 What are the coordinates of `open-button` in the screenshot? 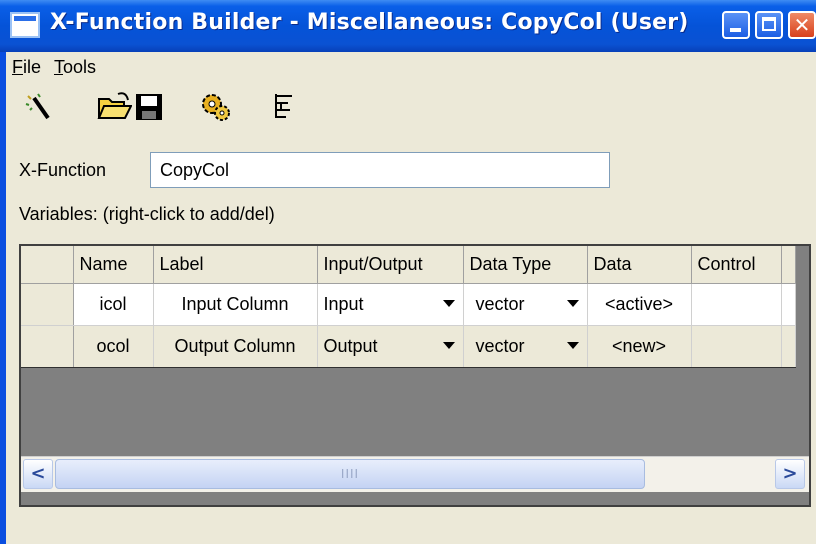 It's located at (114, 106).